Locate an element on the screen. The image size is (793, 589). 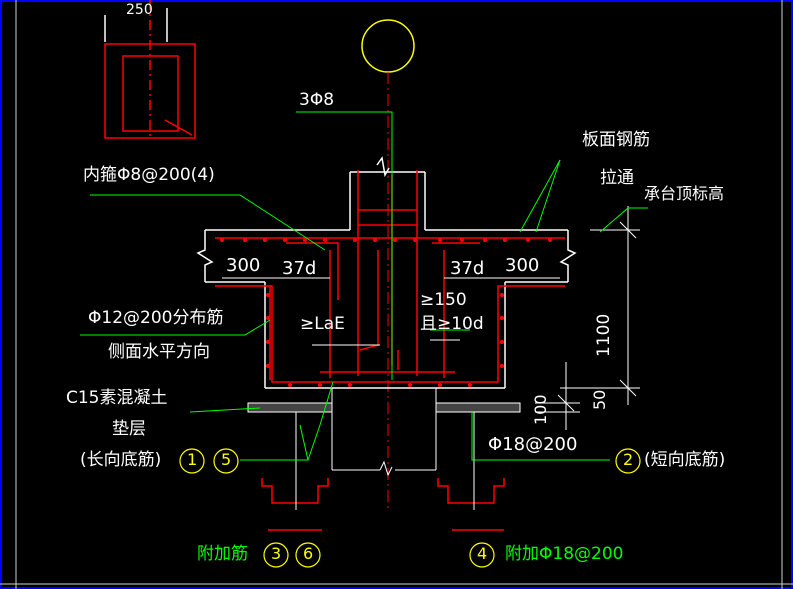
dim-300-left: 300 is located at coordinates (243, 265).